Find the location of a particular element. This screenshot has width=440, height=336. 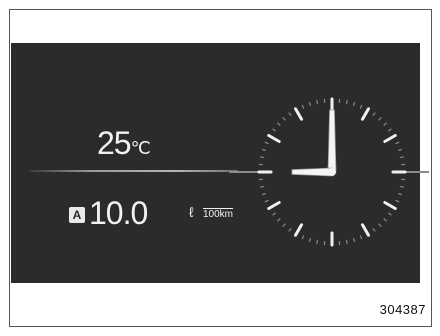

outside-temperature: 25℃ is located at coordinates (124, 143).